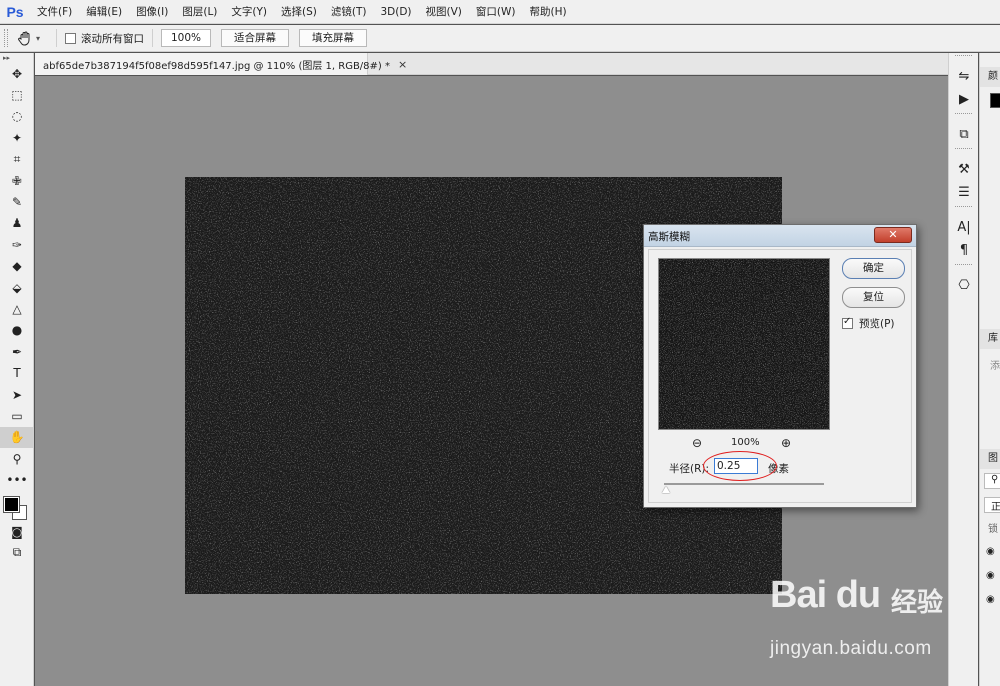 Image resolution: width=1000 pixels, height=686 pixels. I want to click on ok-button: 确定, so click(873, 268).